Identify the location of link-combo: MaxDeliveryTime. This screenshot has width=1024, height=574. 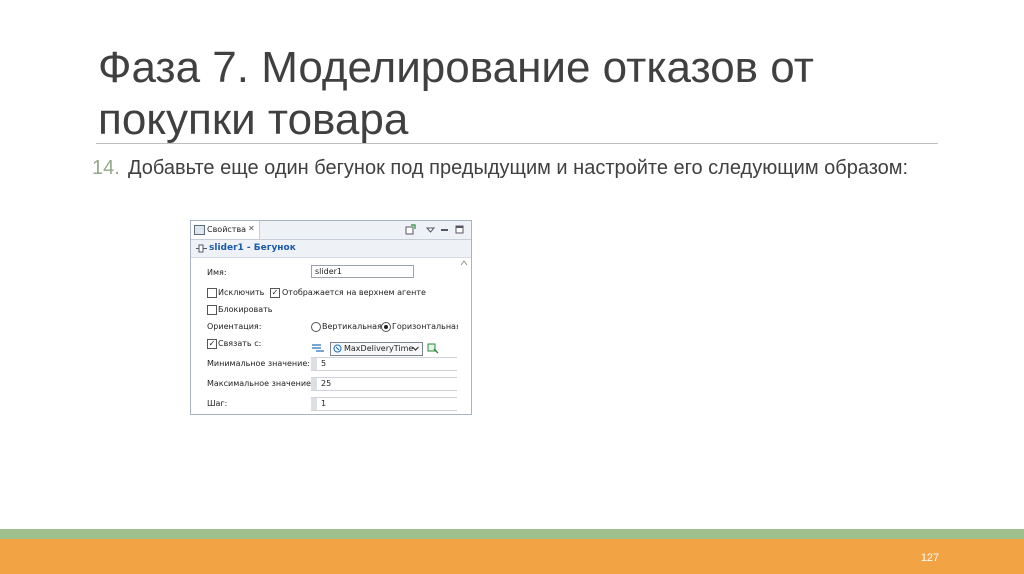
(376, 349).